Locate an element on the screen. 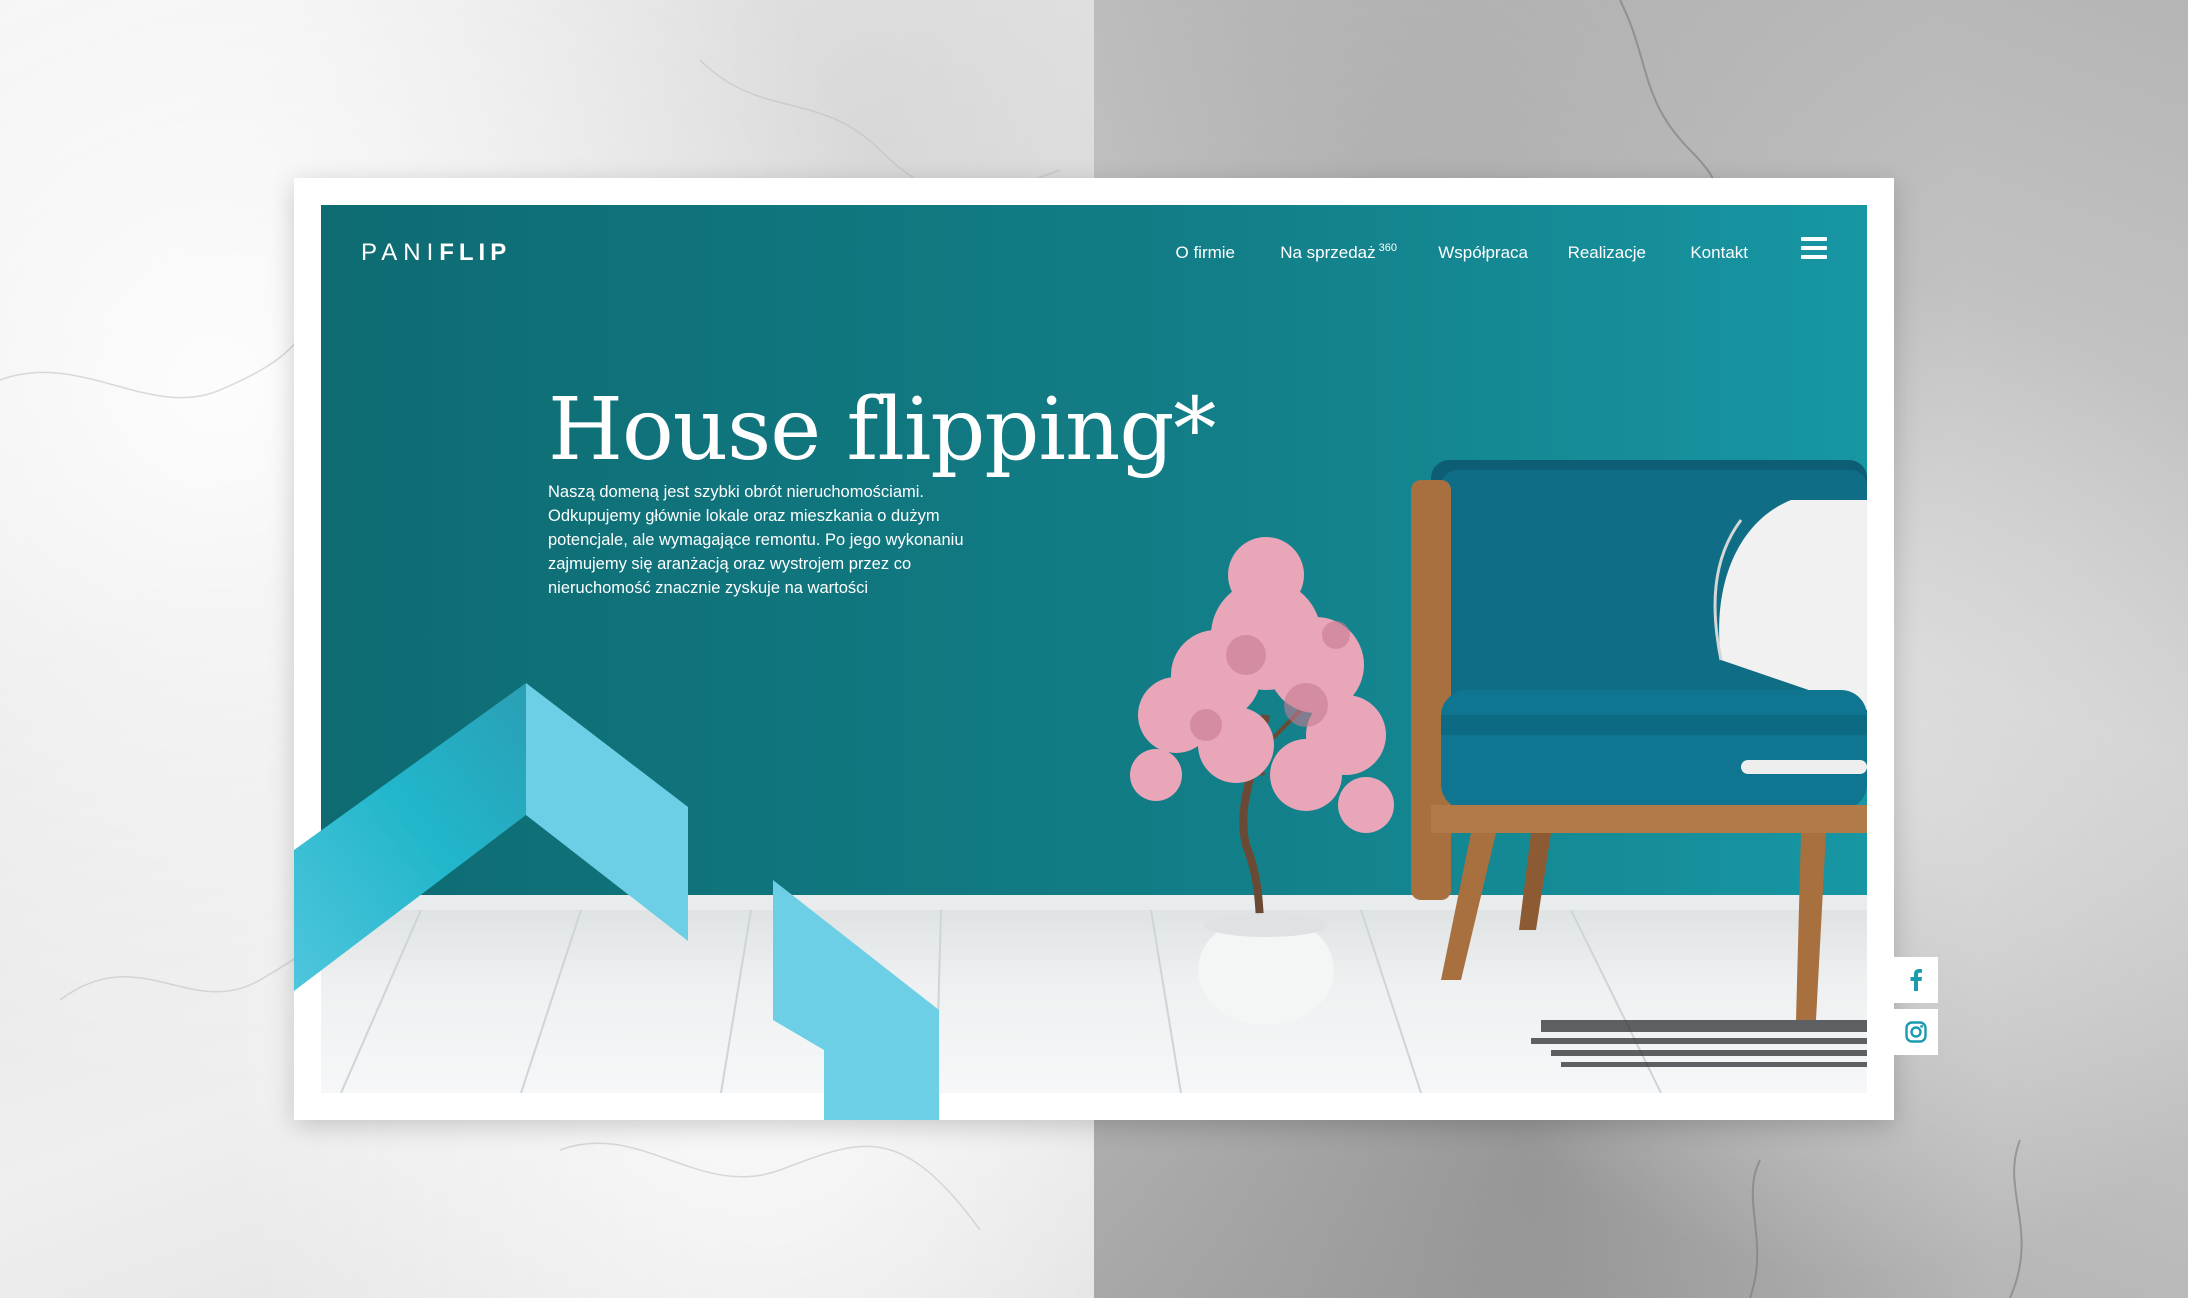 The height and width of the screenshot is (1298, 2188). teal-sofa is located at coordinates (1639, 740).